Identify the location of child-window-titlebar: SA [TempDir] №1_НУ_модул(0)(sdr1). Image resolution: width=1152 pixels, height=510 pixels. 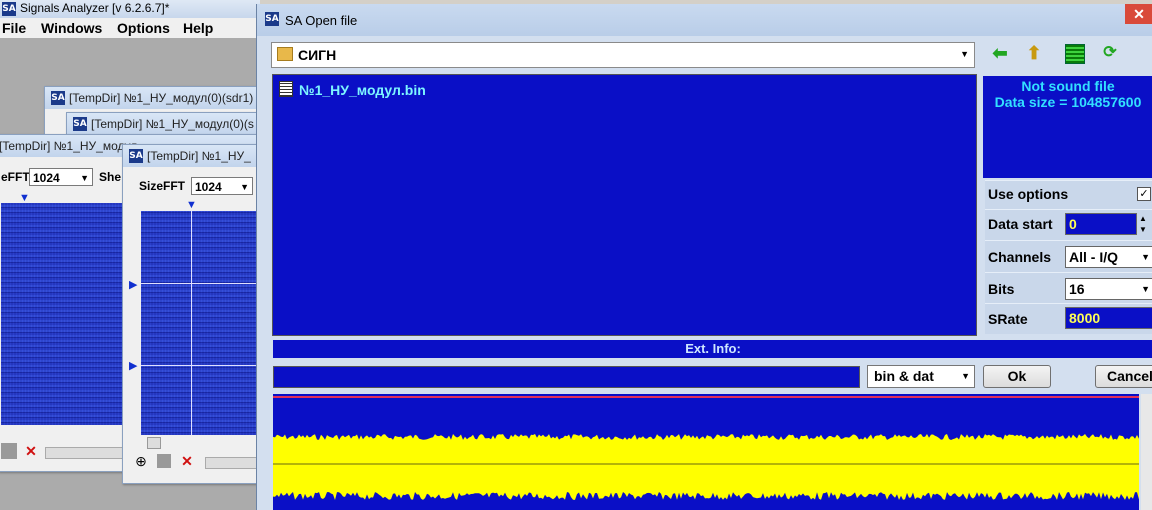
(153, 98).